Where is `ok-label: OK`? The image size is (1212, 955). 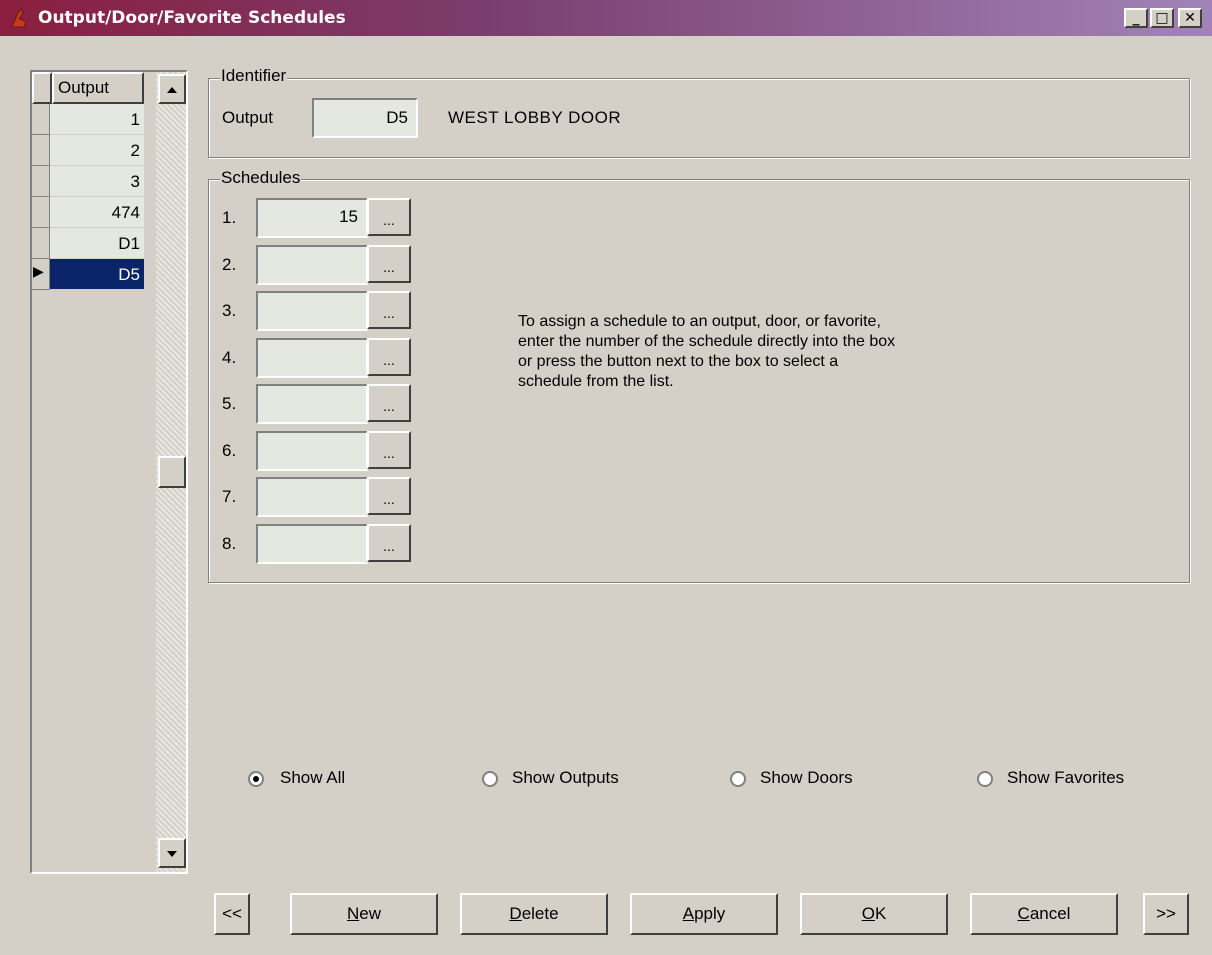 ok-label: OK is located at coordinates (874, 913).